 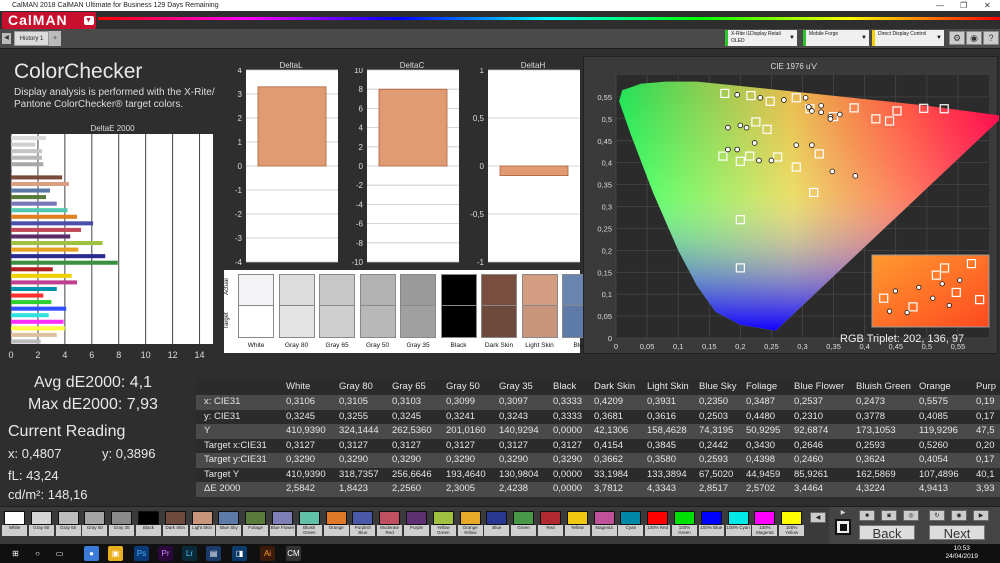 I want to click on patch-button: Red, so click(x=550, y=523).